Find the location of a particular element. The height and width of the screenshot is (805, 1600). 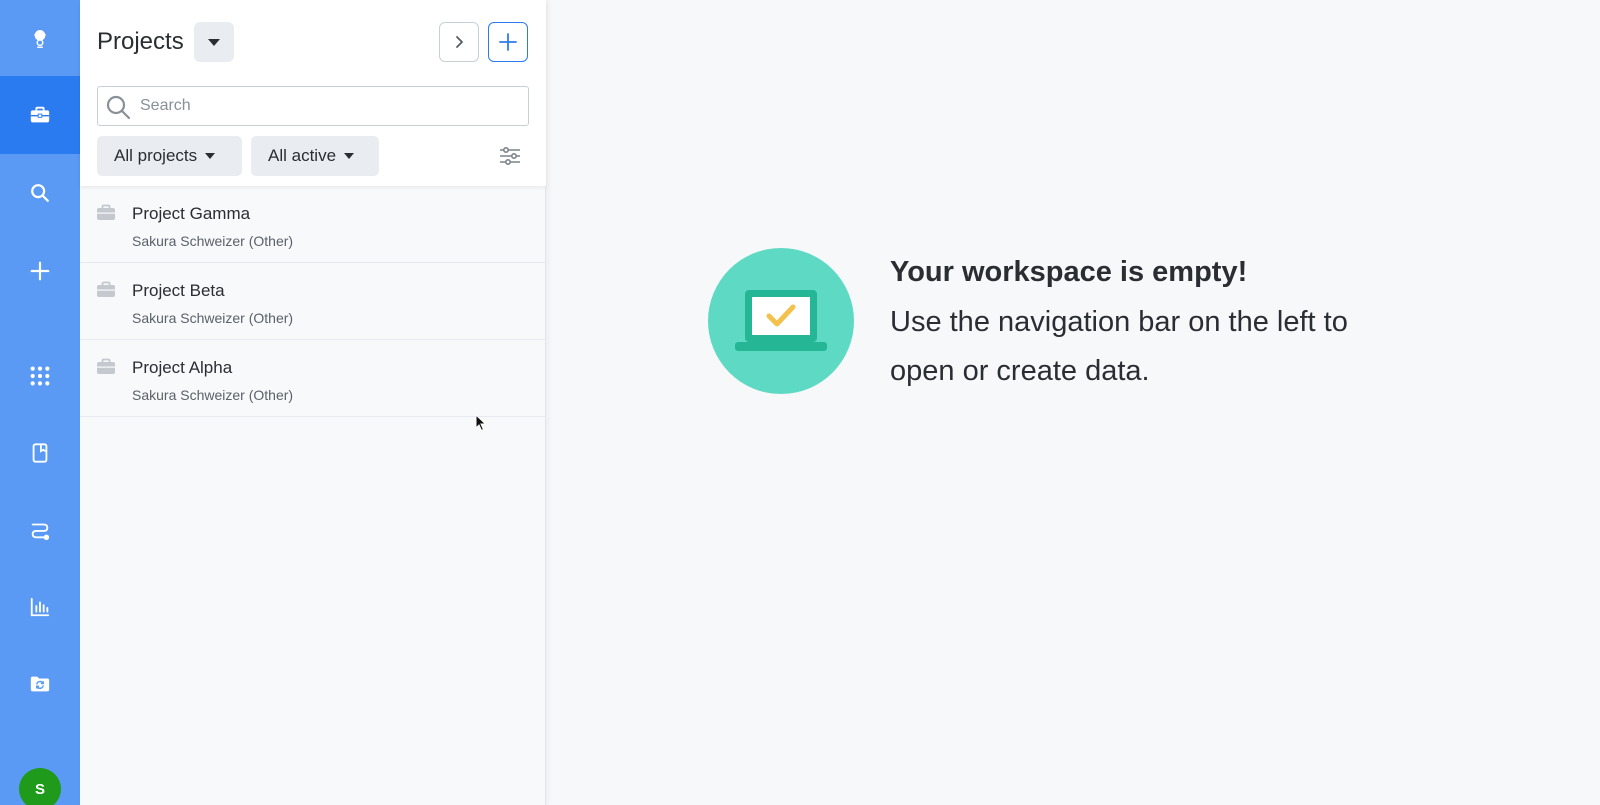

bar-chart-icon is located at coordinates (40, 607).